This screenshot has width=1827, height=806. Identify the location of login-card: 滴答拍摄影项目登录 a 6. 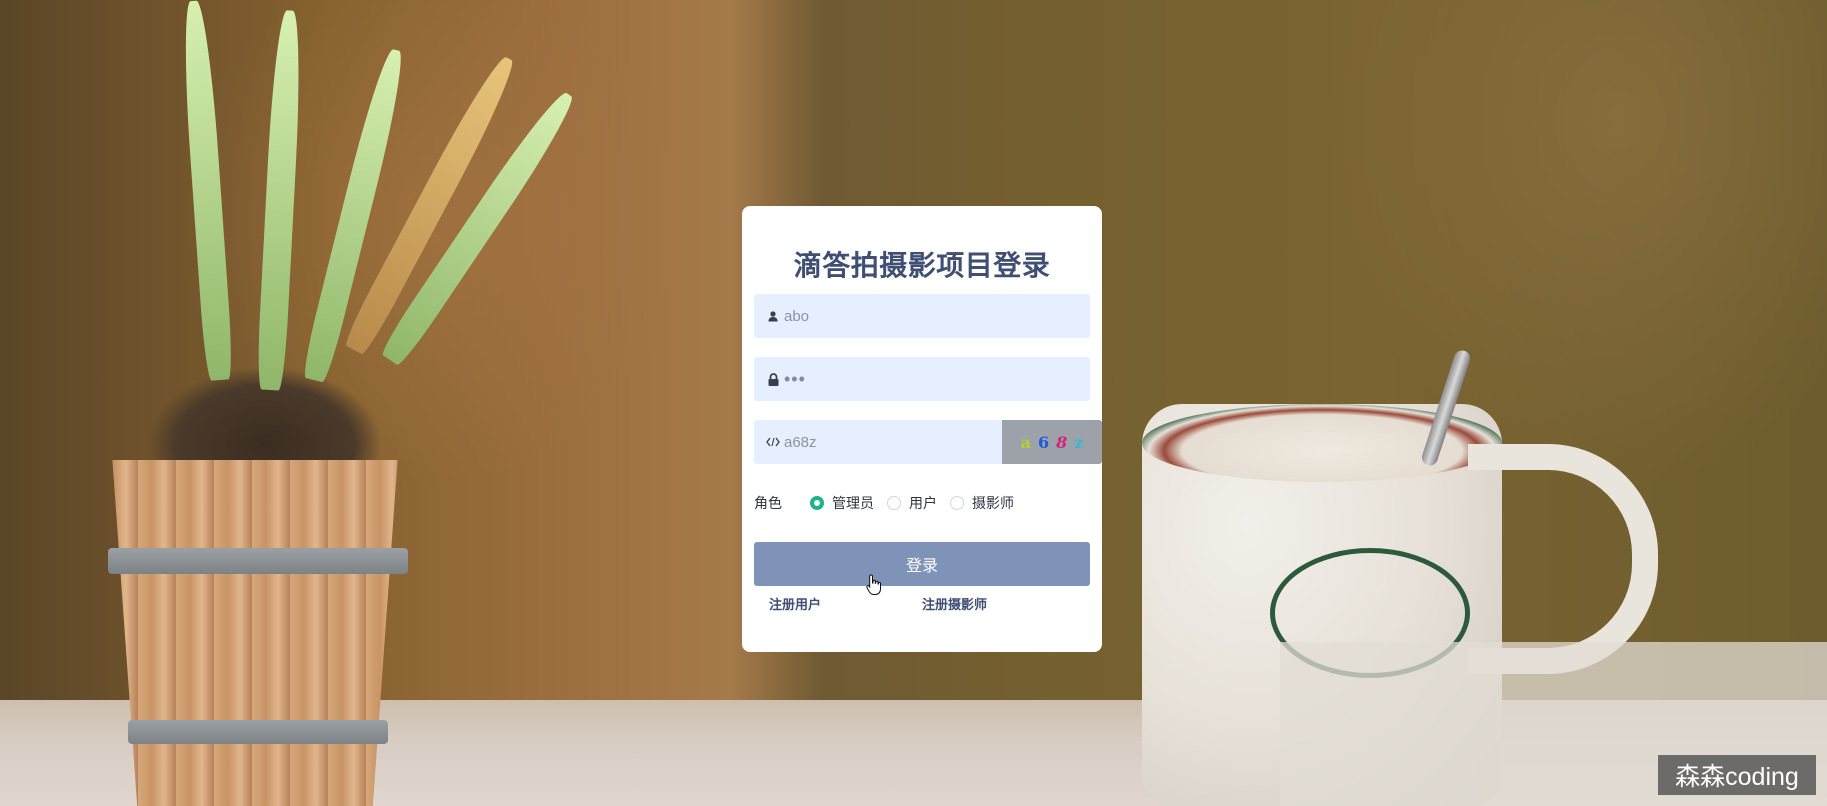
(922, 429).